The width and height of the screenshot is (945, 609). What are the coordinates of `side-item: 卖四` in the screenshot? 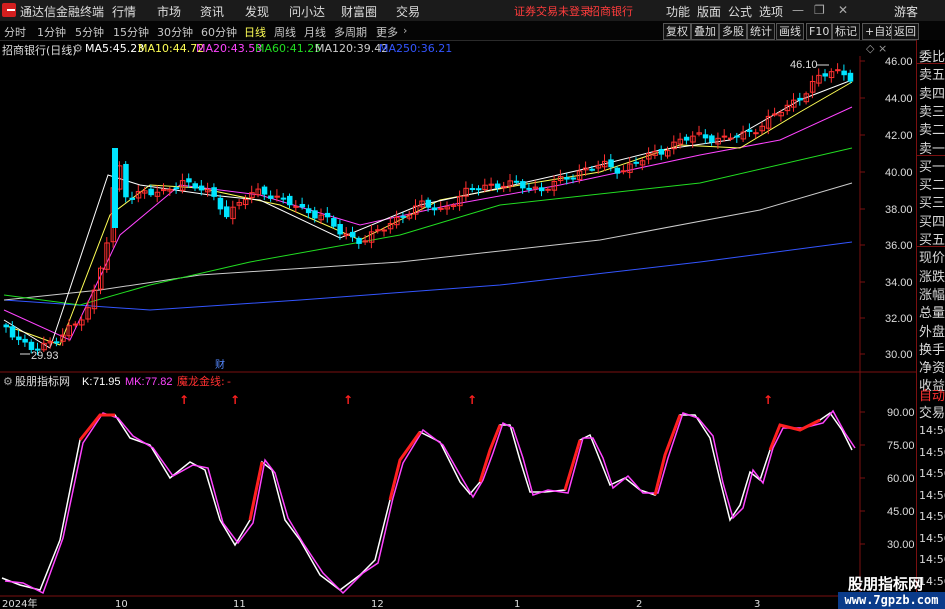 It's located at (932, 92).